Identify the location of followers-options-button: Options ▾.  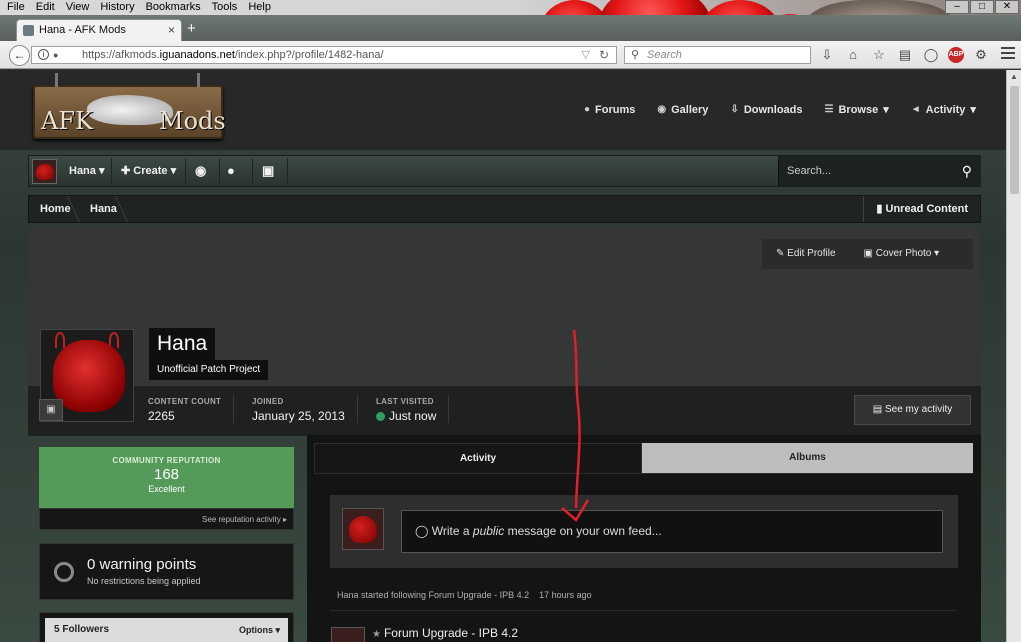
(259, 630).